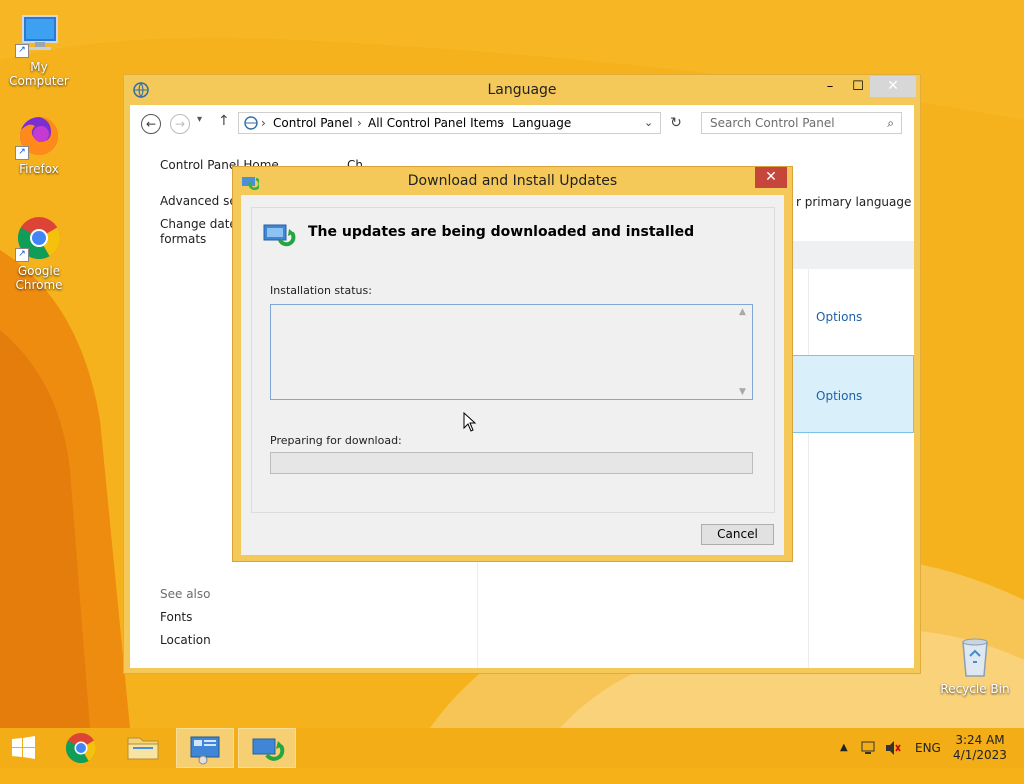  Describe the element at coordinates (541, 123) in the screenshot. I see `breadcrumb-language: Language` at that location.